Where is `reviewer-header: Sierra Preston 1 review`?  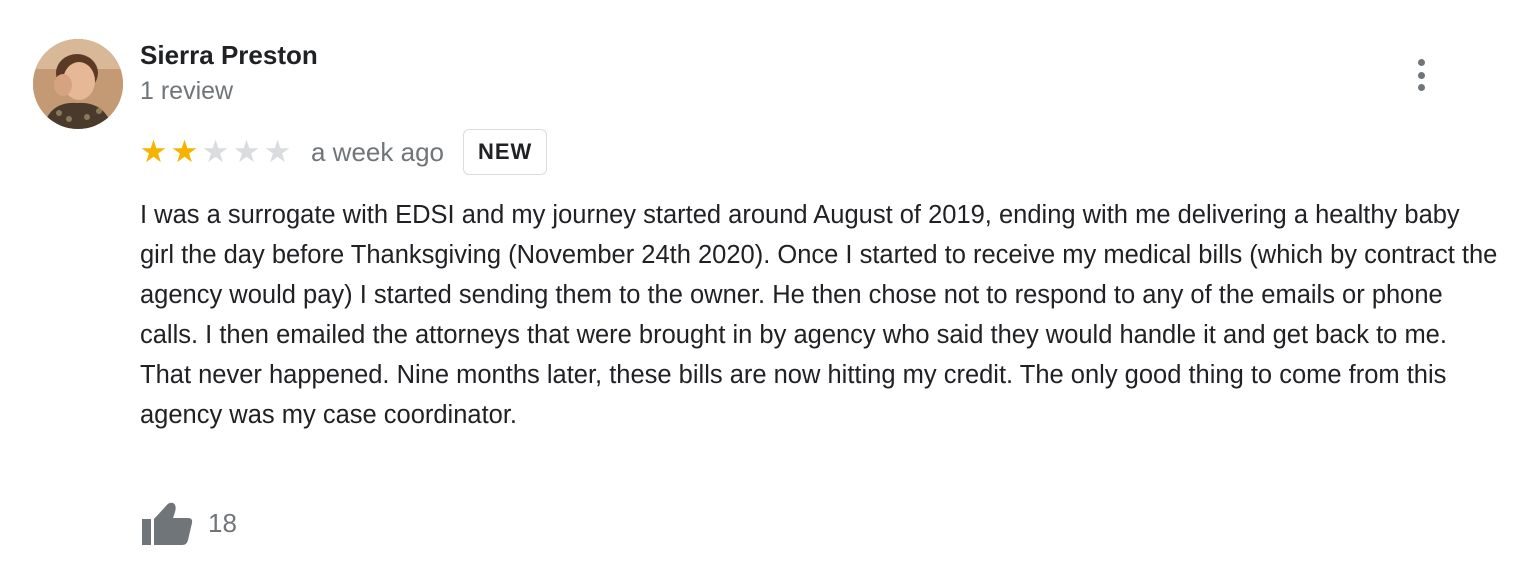 reviewer-header: Sierra Preston 1 review is located at coordinates (229, 73).